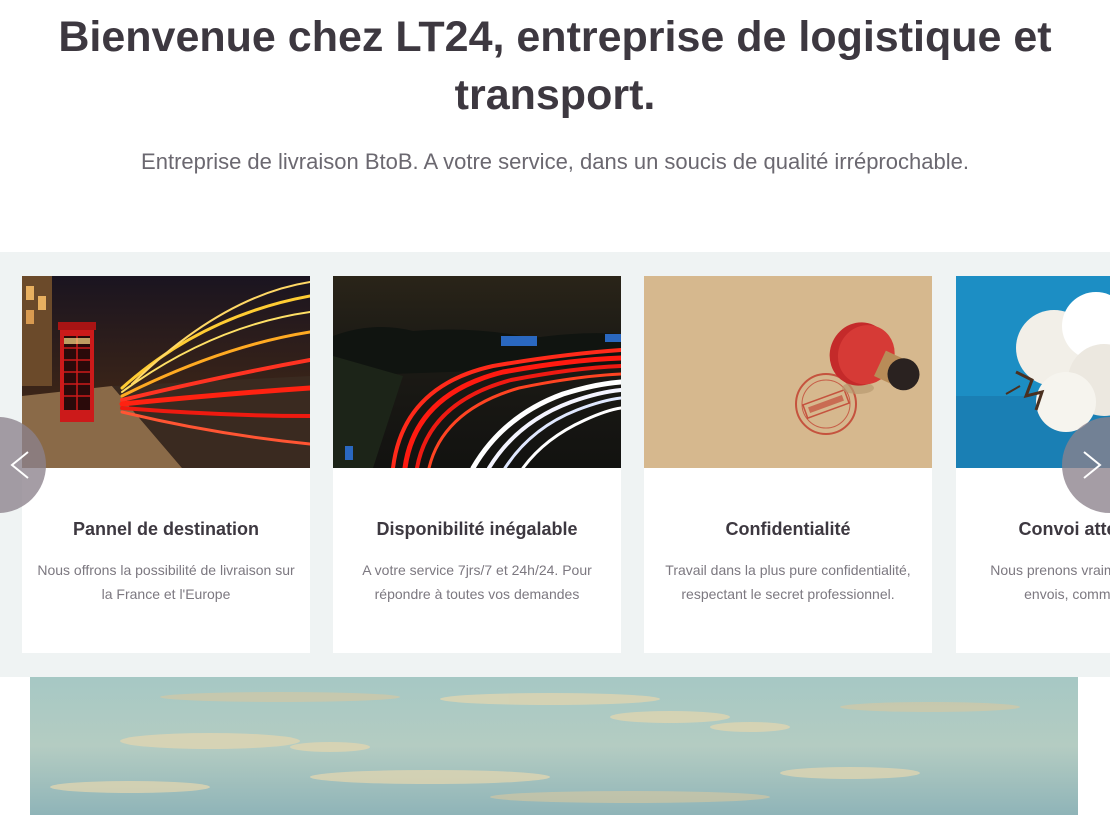 This screenshot has width=1110, height=815. What do you see at coordinates (166, 529) in the screenshot?
I see `card-title: Pannel de destination` at bounding box center [166, 529].